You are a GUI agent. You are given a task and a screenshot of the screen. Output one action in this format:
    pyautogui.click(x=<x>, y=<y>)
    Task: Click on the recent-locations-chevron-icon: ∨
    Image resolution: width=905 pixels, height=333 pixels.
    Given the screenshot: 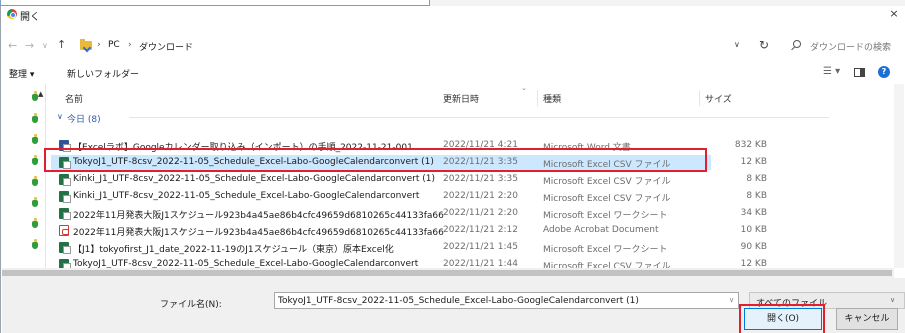 What is the action you would take?
    pyautogui.click(x=45, y=45)
    